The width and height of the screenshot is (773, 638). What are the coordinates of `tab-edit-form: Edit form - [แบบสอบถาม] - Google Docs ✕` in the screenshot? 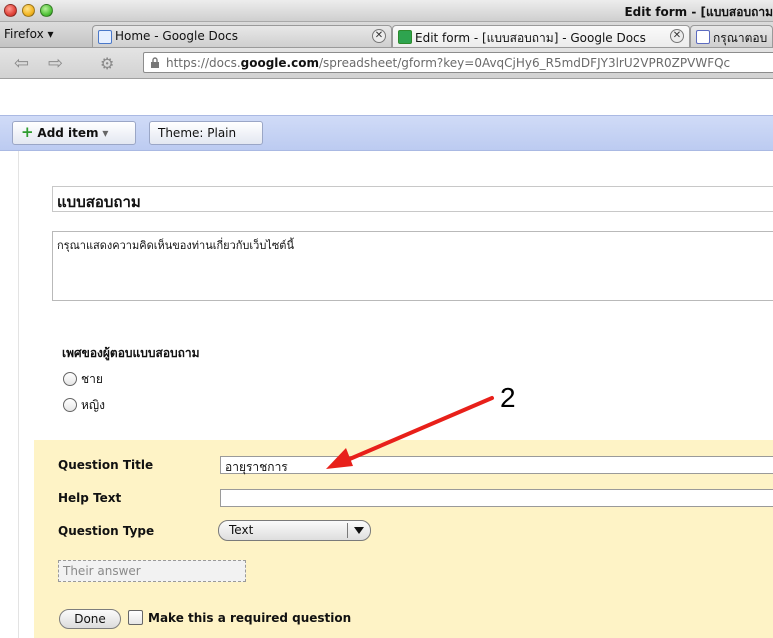 It's located at (541, 36).